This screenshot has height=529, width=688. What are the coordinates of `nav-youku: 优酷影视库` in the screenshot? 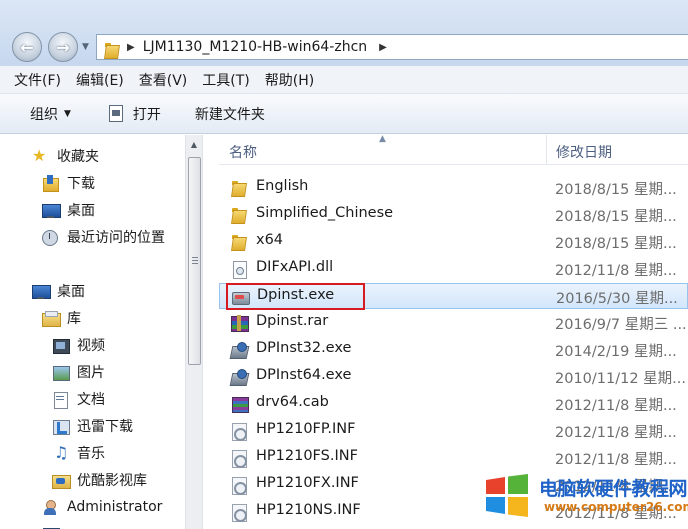 It's located at (99, 480).